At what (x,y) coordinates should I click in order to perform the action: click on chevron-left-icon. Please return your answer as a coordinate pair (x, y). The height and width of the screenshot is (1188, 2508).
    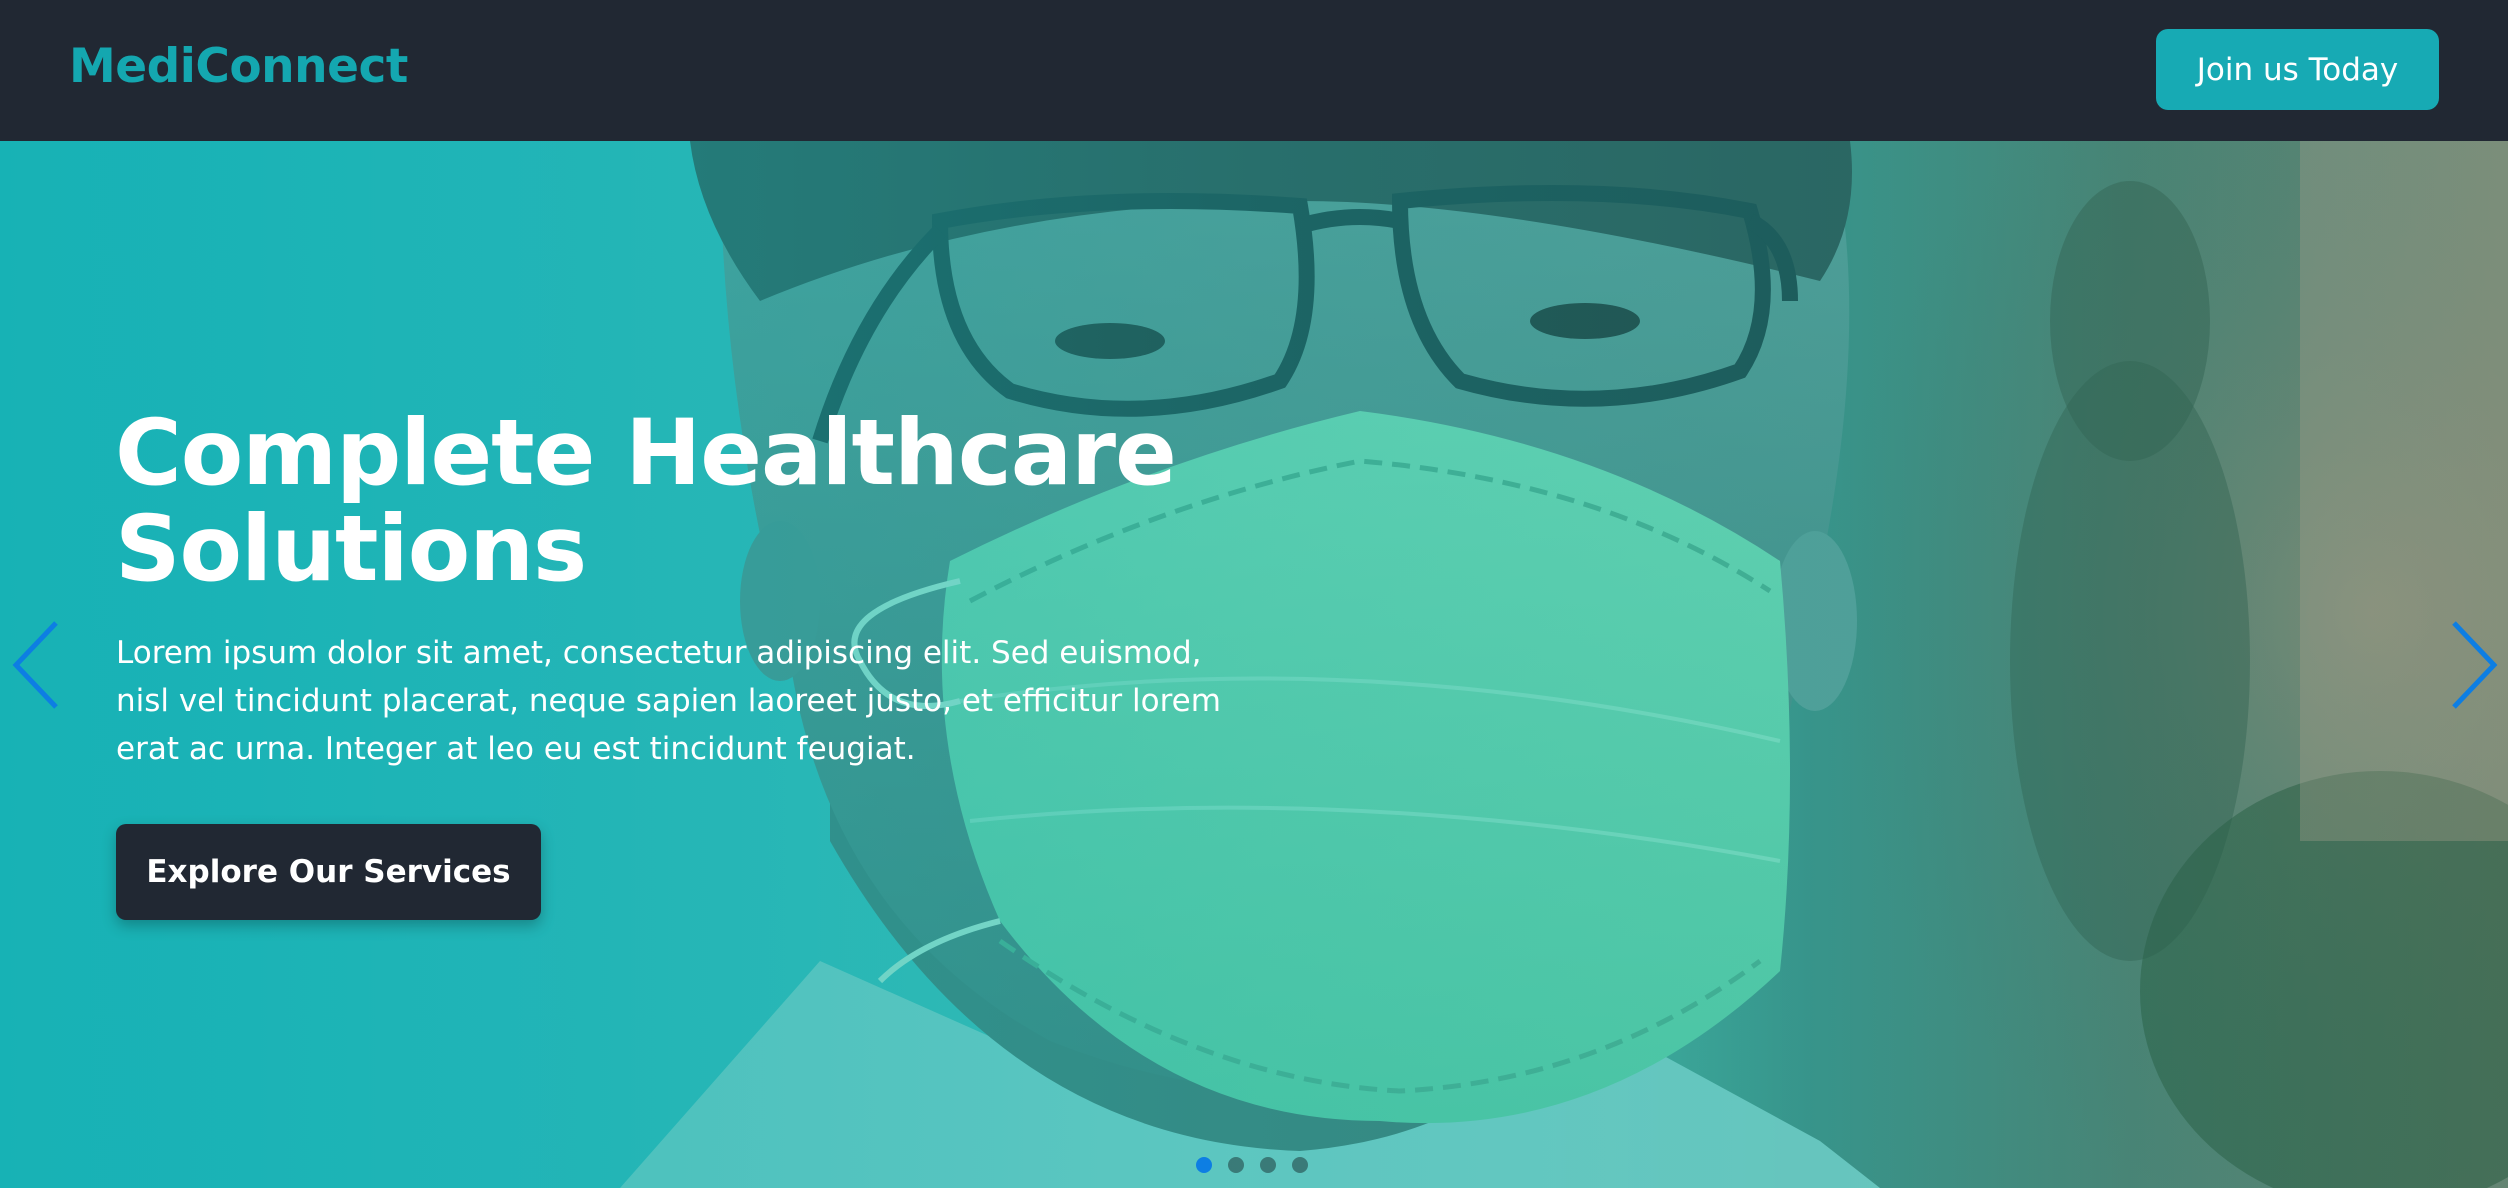
    Looking at the image, I should click on (36, 665).